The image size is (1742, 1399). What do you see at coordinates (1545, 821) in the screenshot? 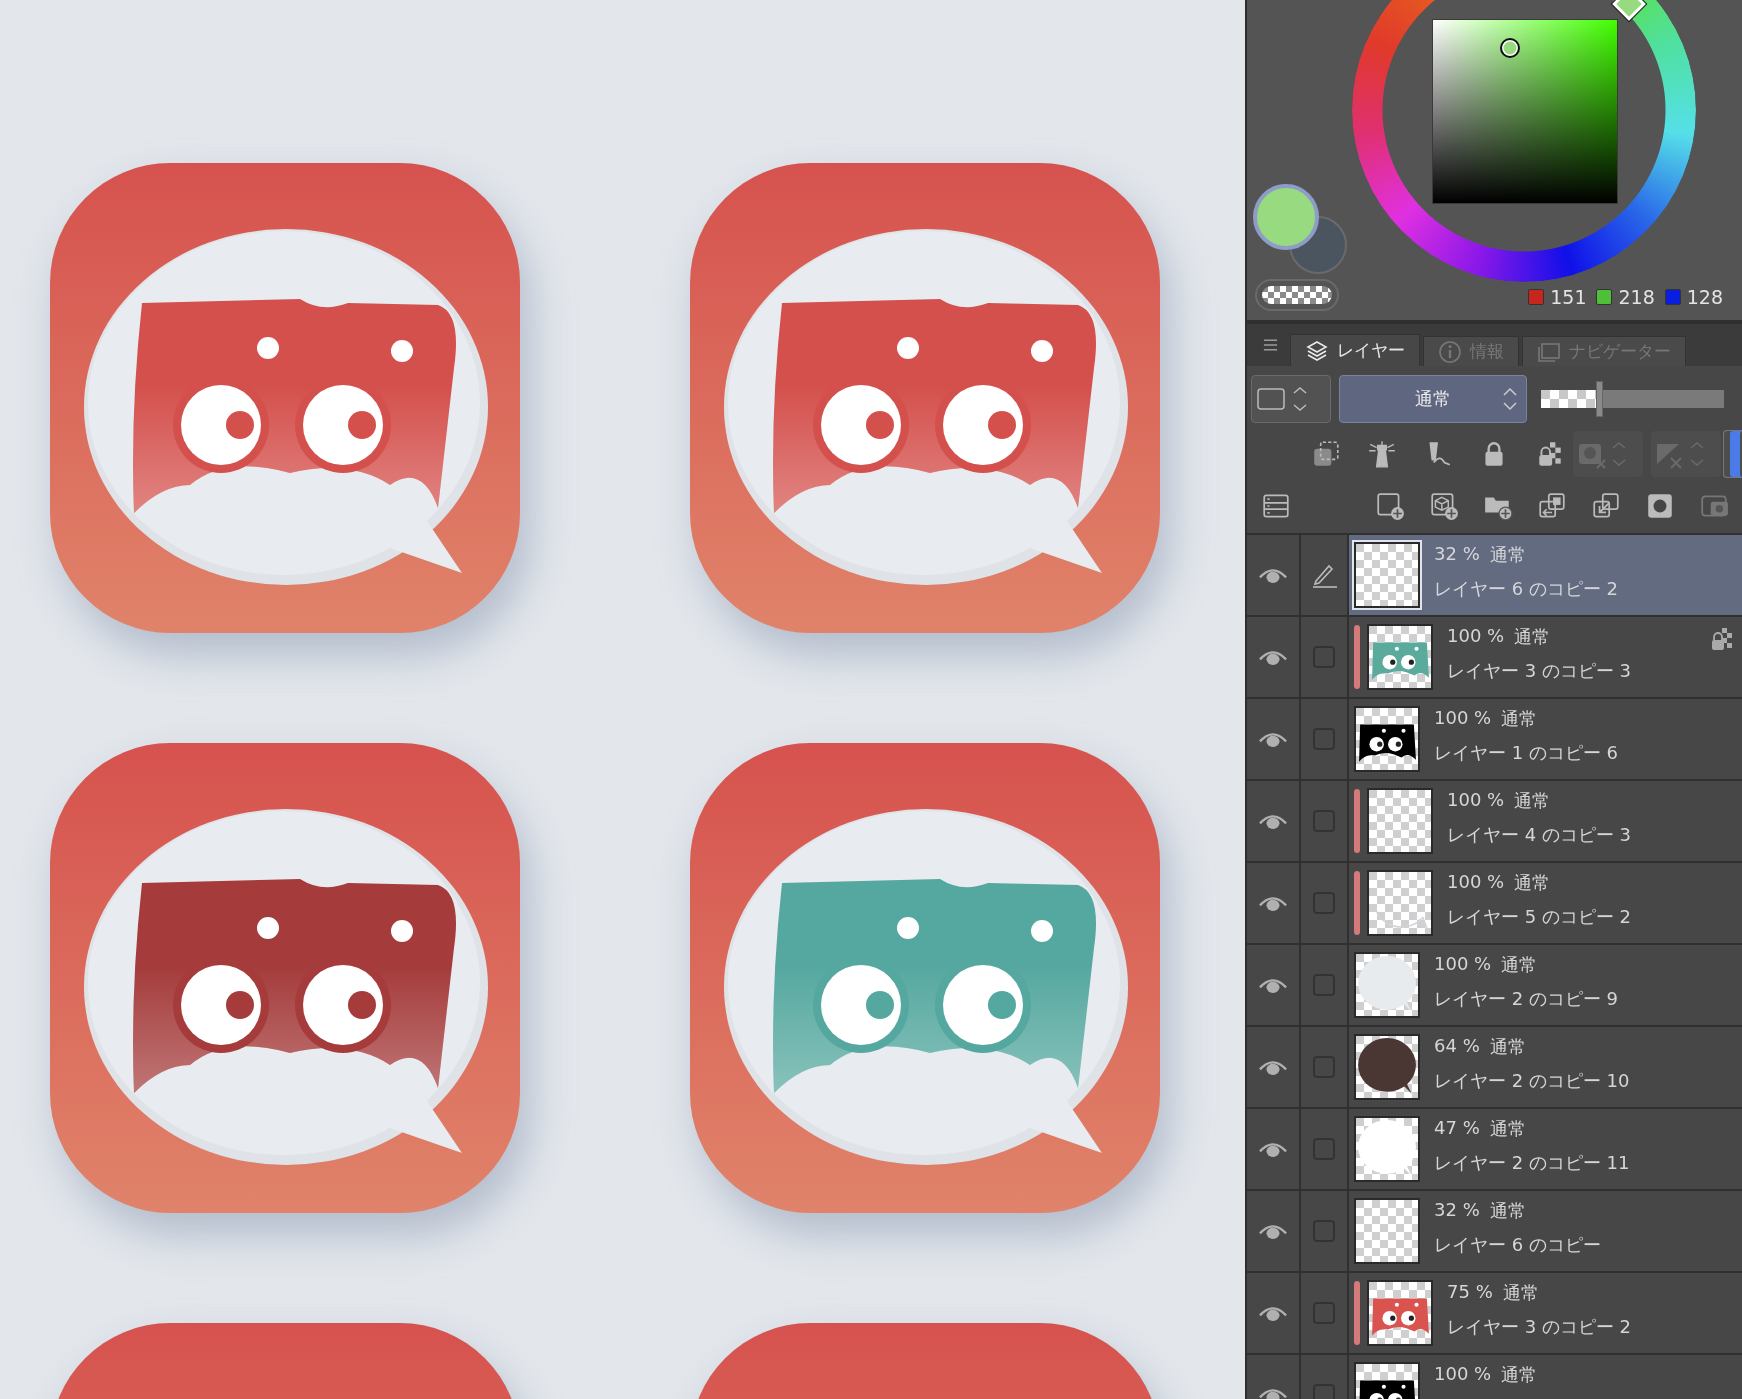
I see `layer-item: 100 % 通常 レイヤー 4 のコピー 3` at bounding box center [1545, 821].